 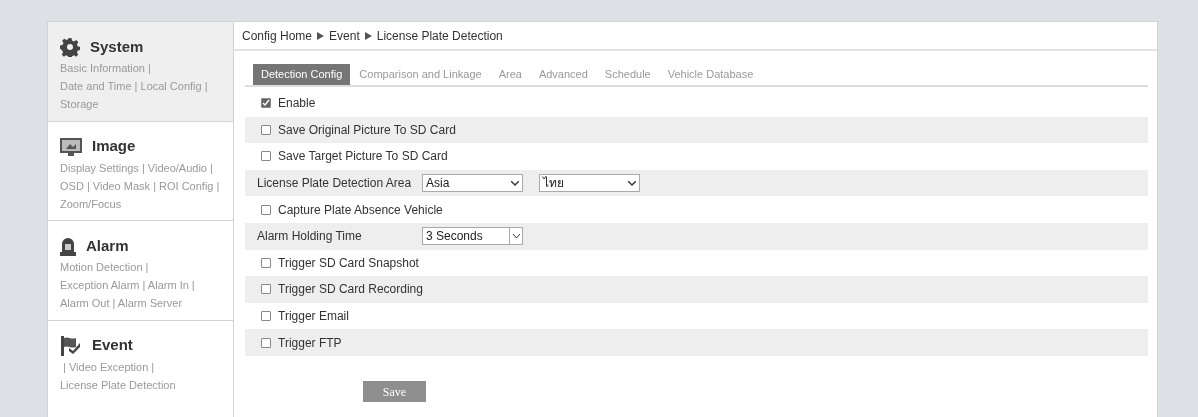 I want to click on checkbox-label: Save Original Picture To SD Card, so click(x=367, y=130).